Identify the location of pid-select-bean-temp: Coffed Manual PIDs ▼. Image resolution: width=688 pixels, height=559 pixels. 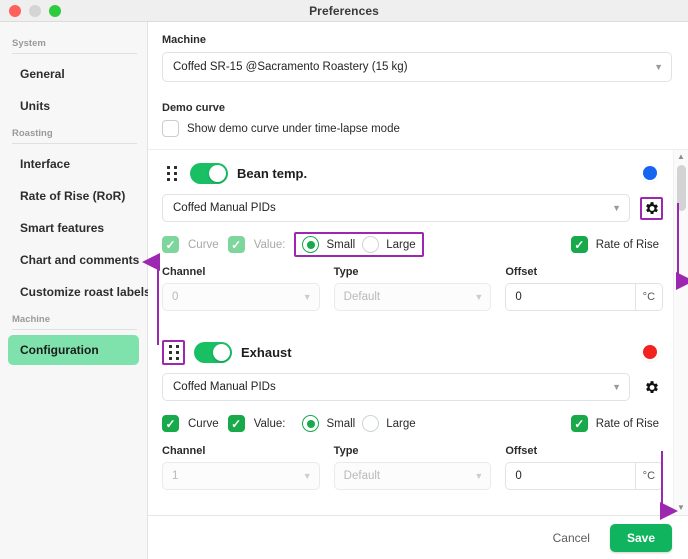
(396, 208).